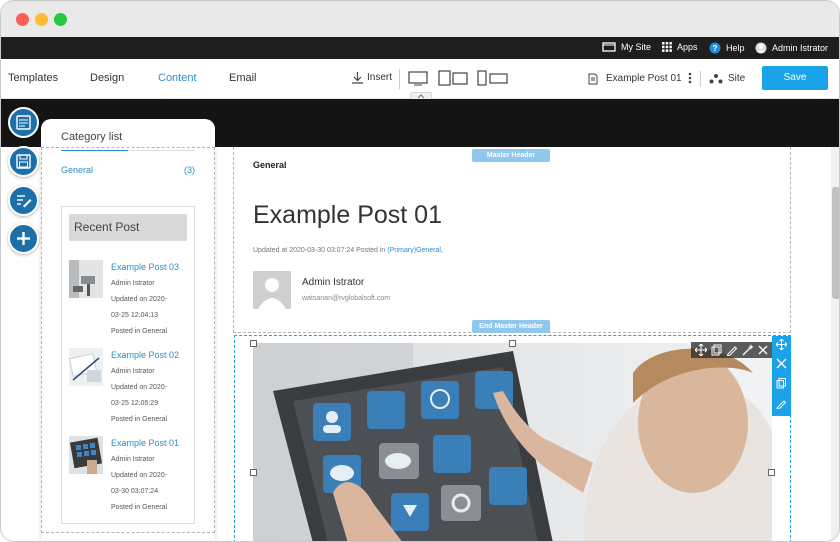 The image size is (840, 542). Describe the element at coordinates (795, 78) in the screenshot. I see `save-button: Save` at that location.